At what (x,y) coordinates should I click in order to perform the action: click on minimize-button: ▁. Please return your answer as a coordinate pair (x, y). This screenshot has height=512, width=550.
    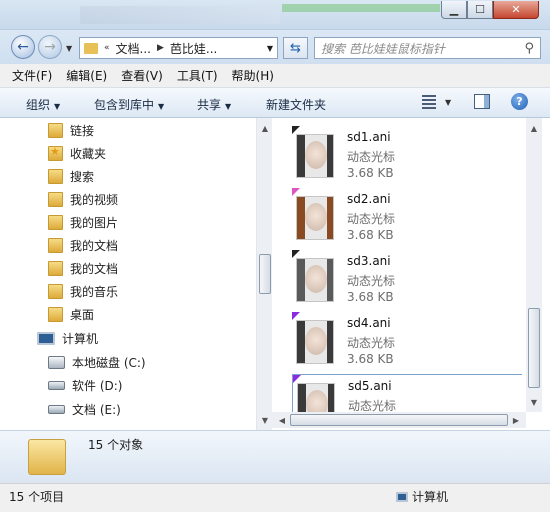
    Looking at the image, I should click on (454, 10).